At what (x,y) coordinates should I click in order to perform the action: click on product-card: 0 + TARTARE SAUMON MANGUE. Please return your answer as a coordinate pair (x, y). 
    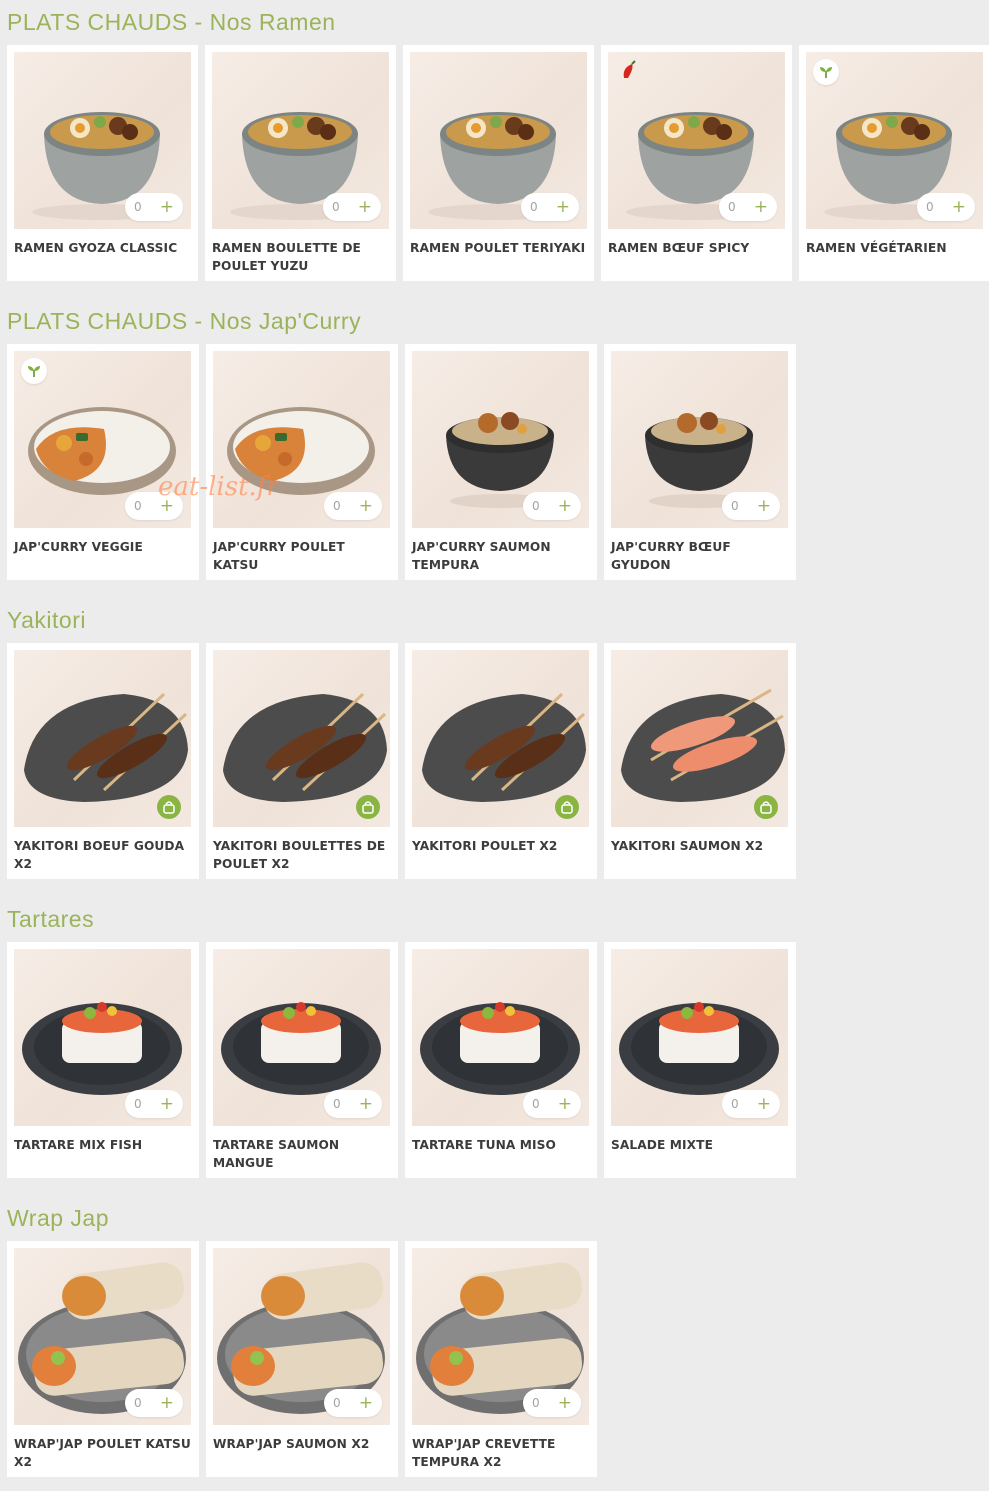
    Looking at the image, I should click on (302, 1060).